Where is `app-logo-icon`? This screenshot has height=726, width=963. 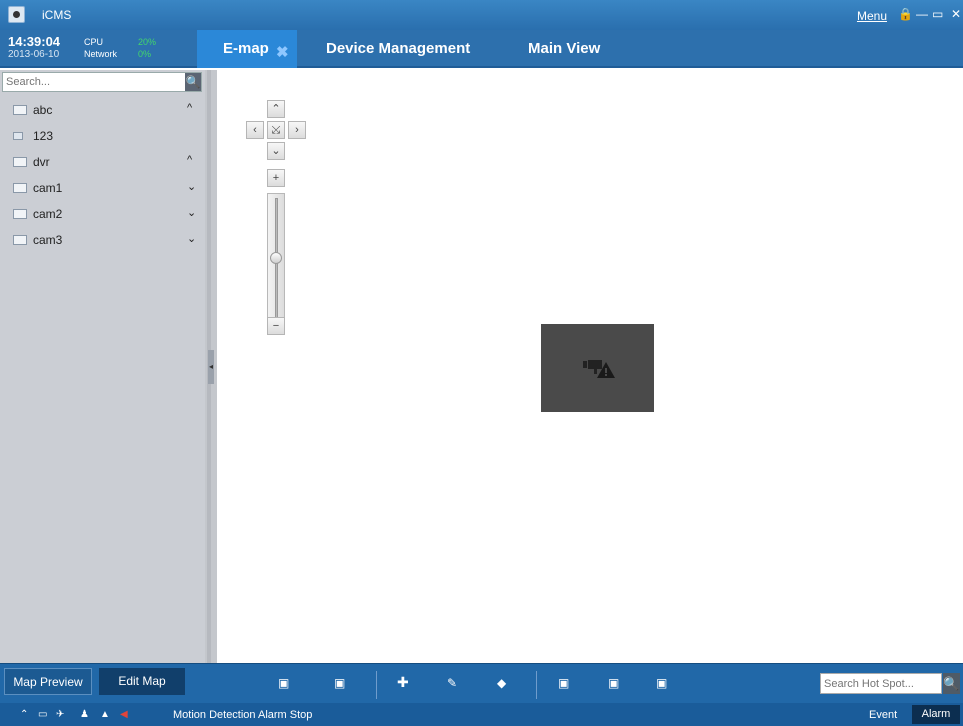 app-logo-icon is located at coordinates (16, 14).